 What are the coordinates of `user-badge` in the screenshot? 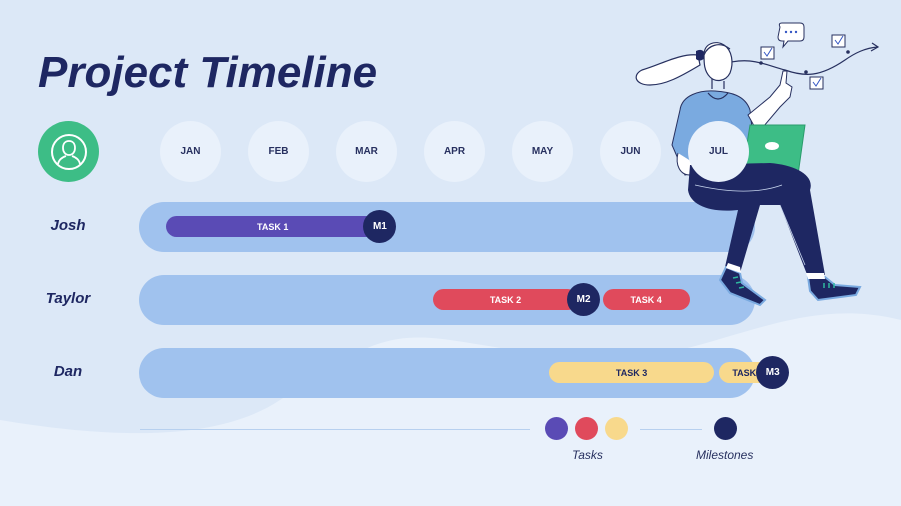 It's located at (68, 151).